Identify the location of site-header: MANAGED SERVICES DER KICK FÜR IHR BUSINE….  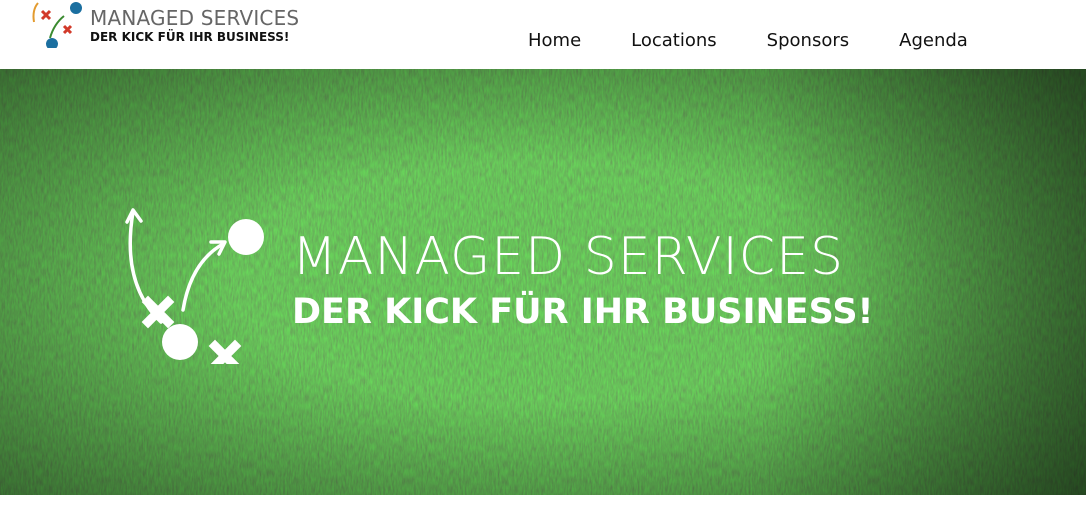
(543, 34).